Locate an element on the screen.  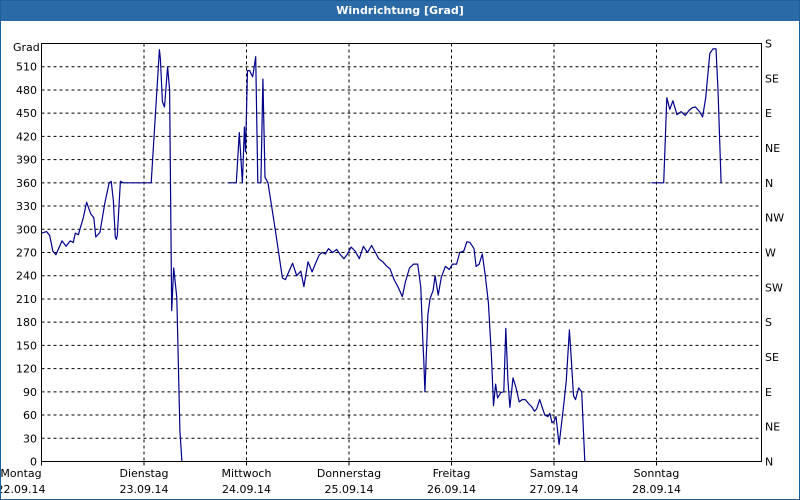
x-tick-date: 28.09.14 is located at coordinates (656, 489).